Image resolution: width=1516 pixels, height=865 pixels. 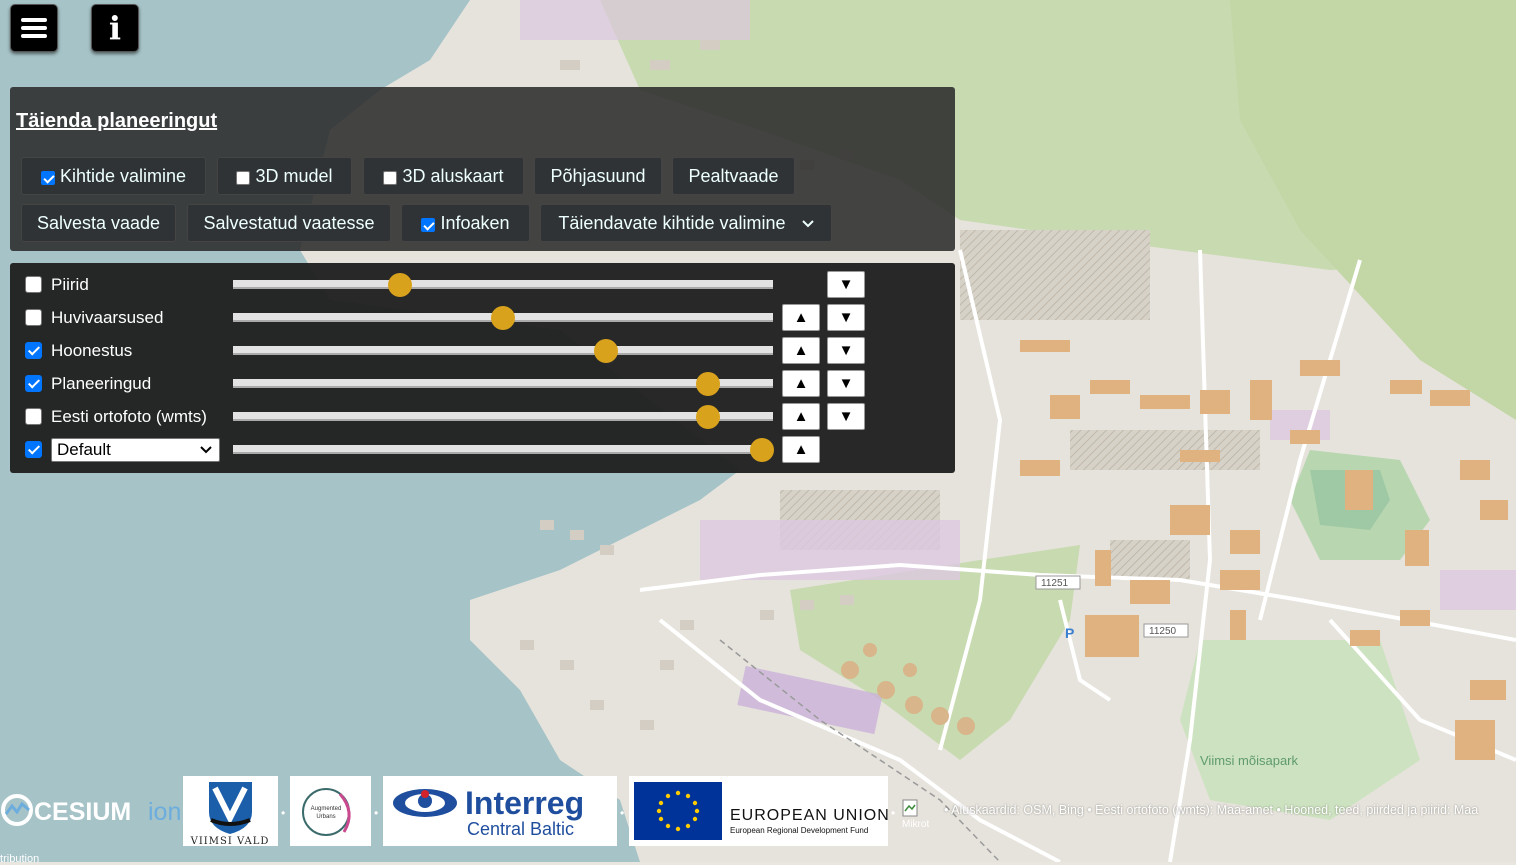 What do you see at coordinates (135, 450) in the screenshot?
I see `basemap-select: Default` at bounding box center [135, 450].